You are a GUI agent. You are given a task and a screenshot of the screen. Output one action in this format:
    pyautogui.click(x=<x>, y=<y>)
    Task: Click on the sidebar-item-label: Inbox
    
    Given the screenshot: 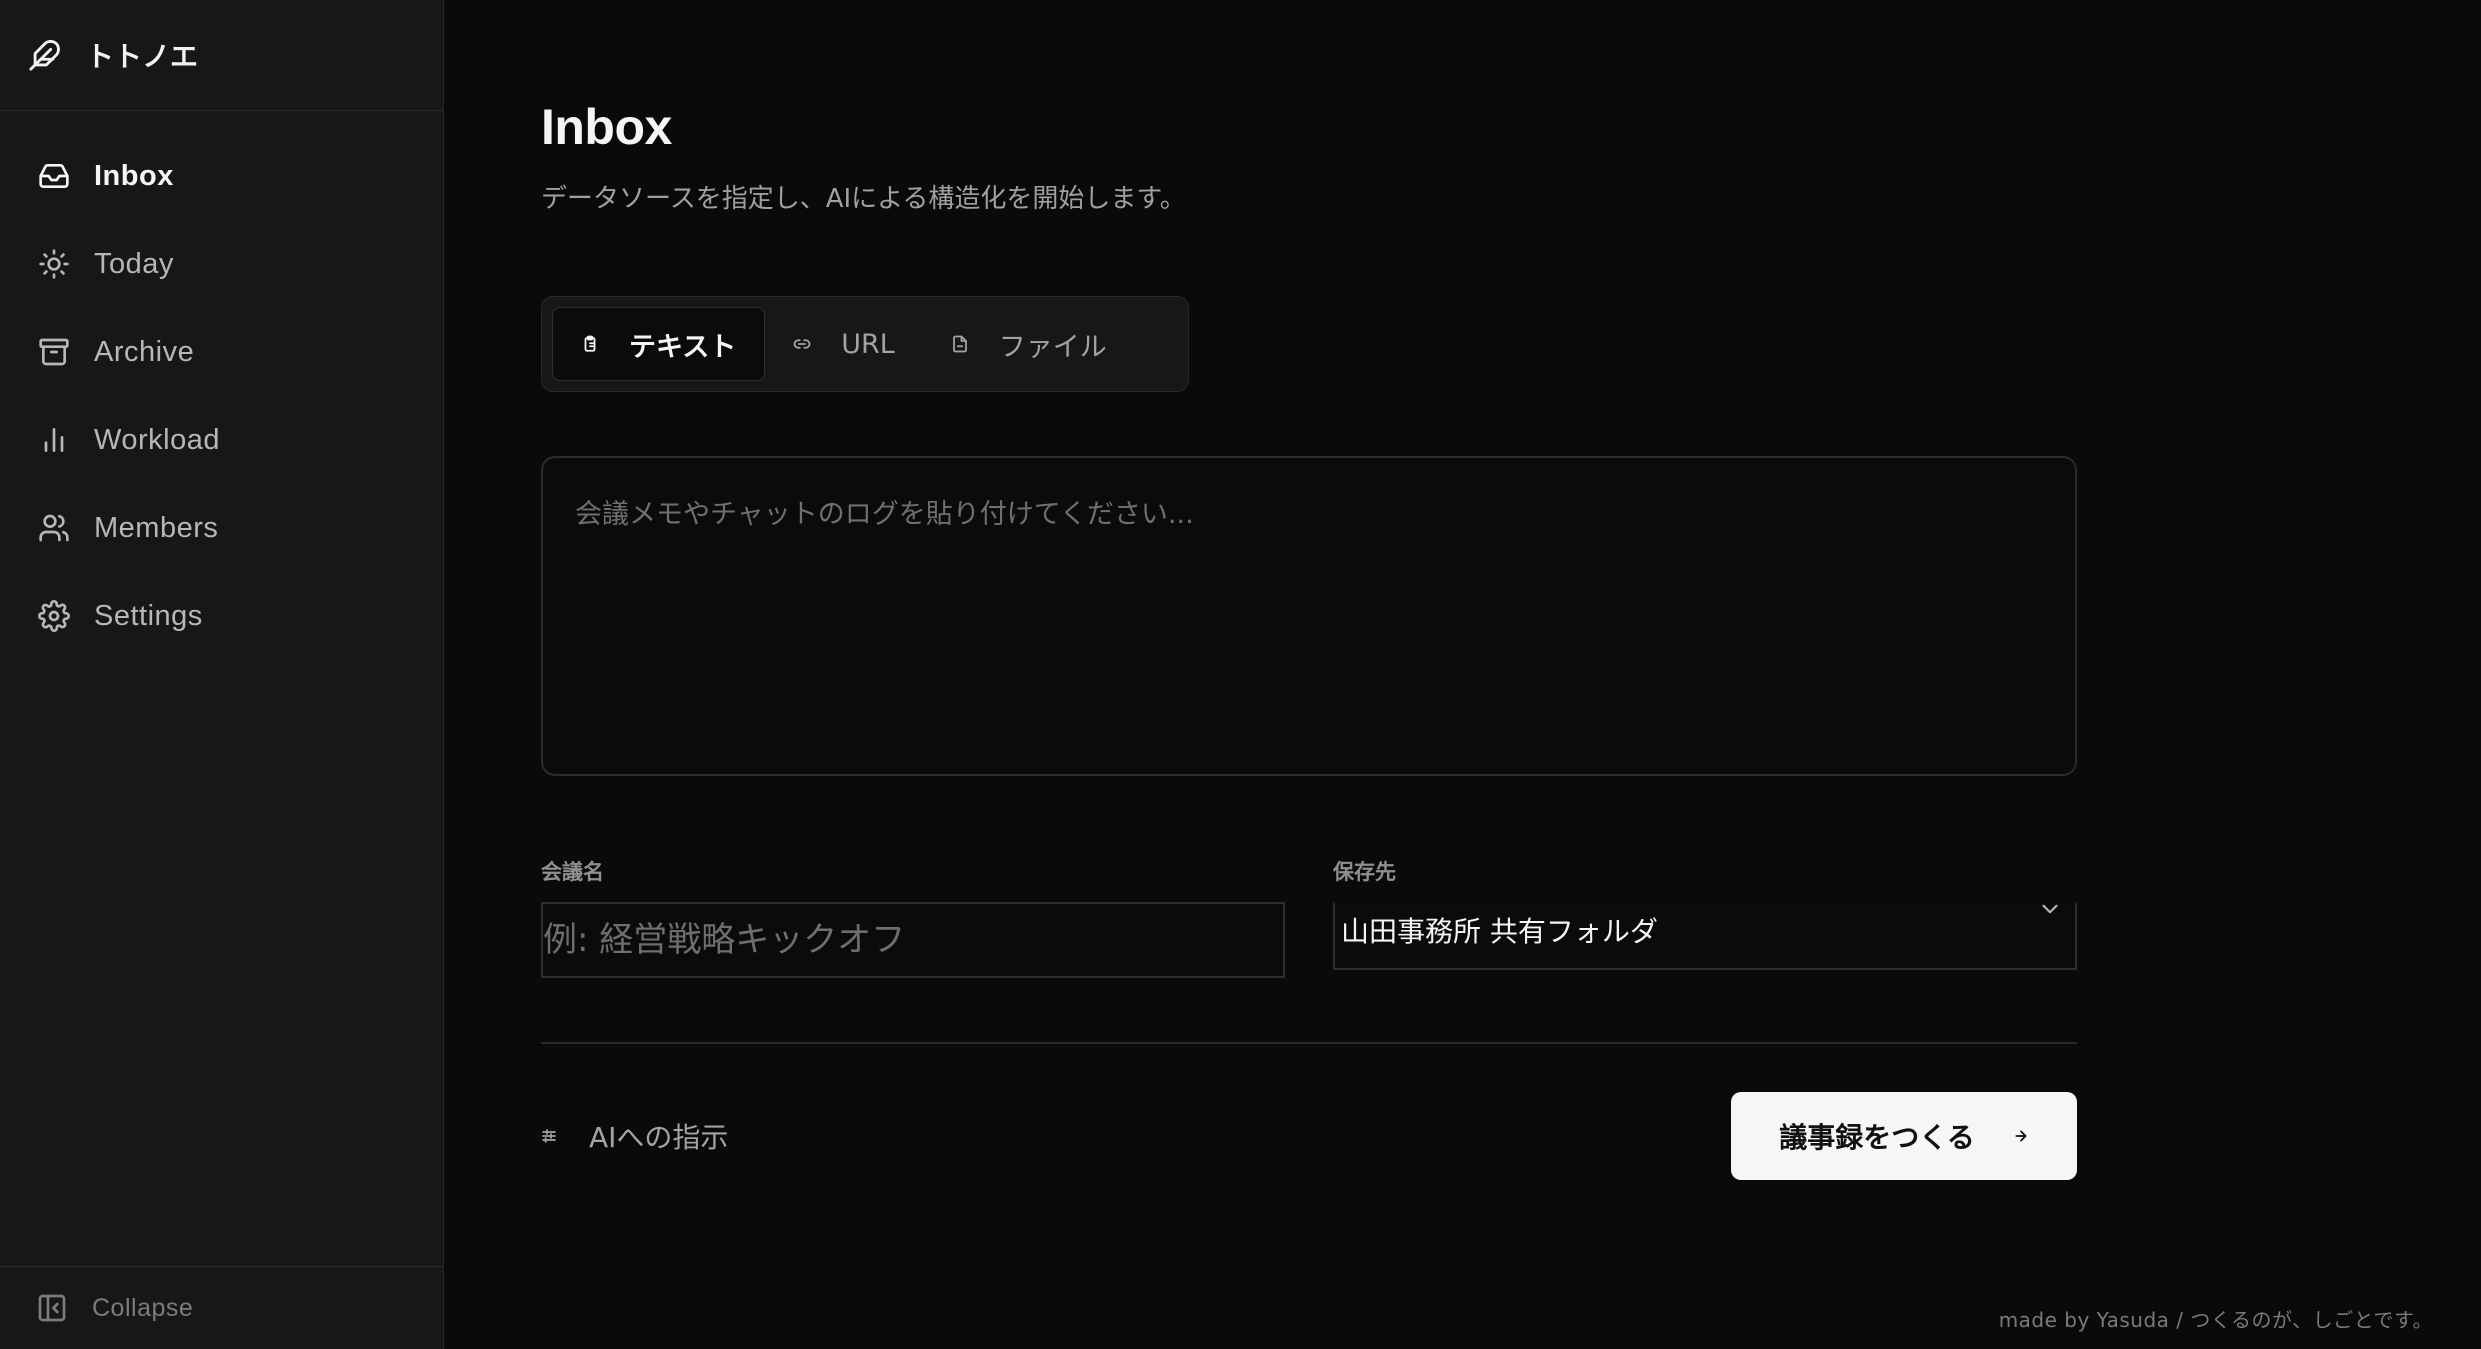 What is the action you would take?
    pyautogui.click(x=134, y=175)
    